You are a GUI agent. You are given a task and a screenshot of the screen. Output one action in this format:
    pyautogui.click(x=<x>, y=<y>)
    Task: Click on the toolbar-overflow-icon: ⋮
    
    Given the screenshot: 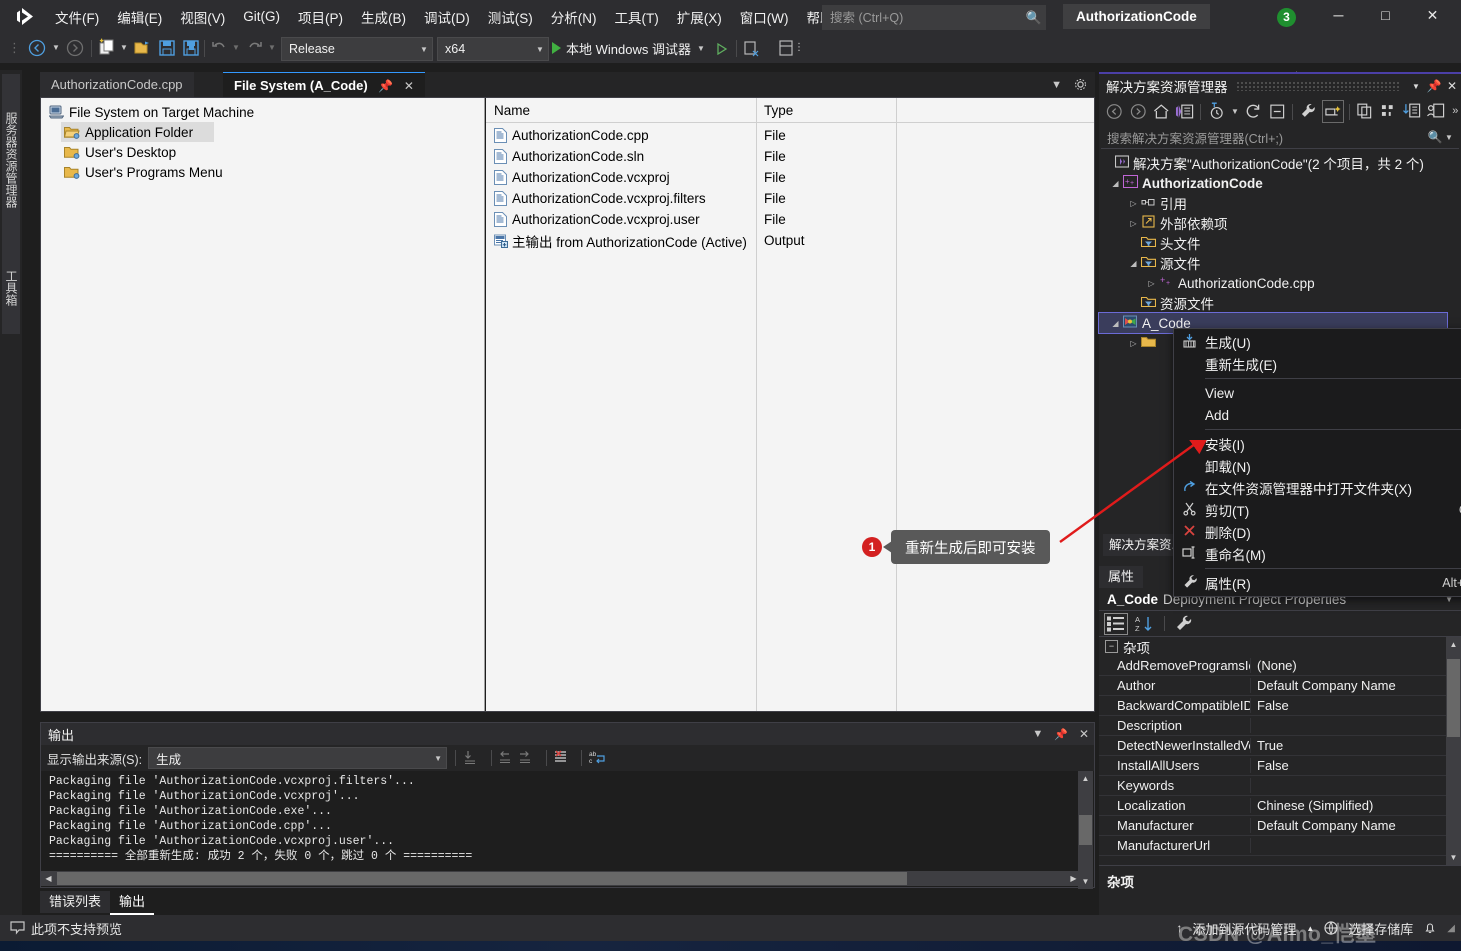 What is the action you would take?
    pyautogui.click(x=799, y=48)
    